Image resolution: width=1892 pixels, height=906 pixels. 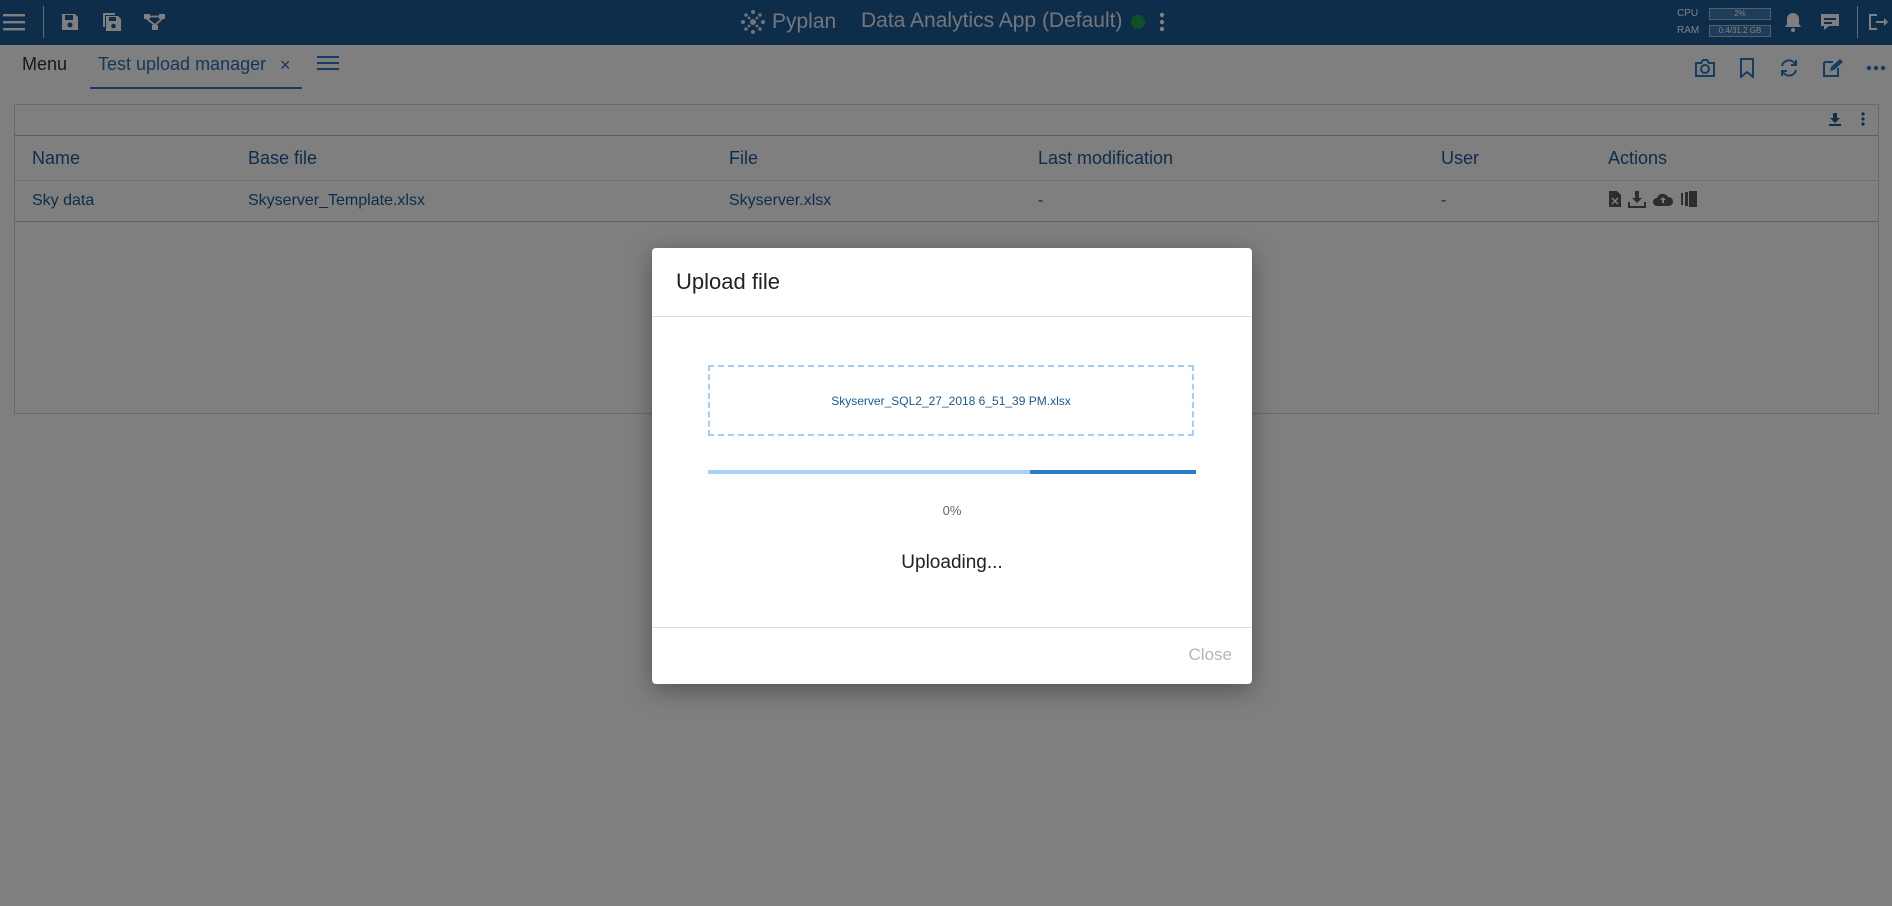 What do you see at coordinates (952, 472) in the screenshot?
I see `upload-progress-bar` at bounding box center [952, 472].